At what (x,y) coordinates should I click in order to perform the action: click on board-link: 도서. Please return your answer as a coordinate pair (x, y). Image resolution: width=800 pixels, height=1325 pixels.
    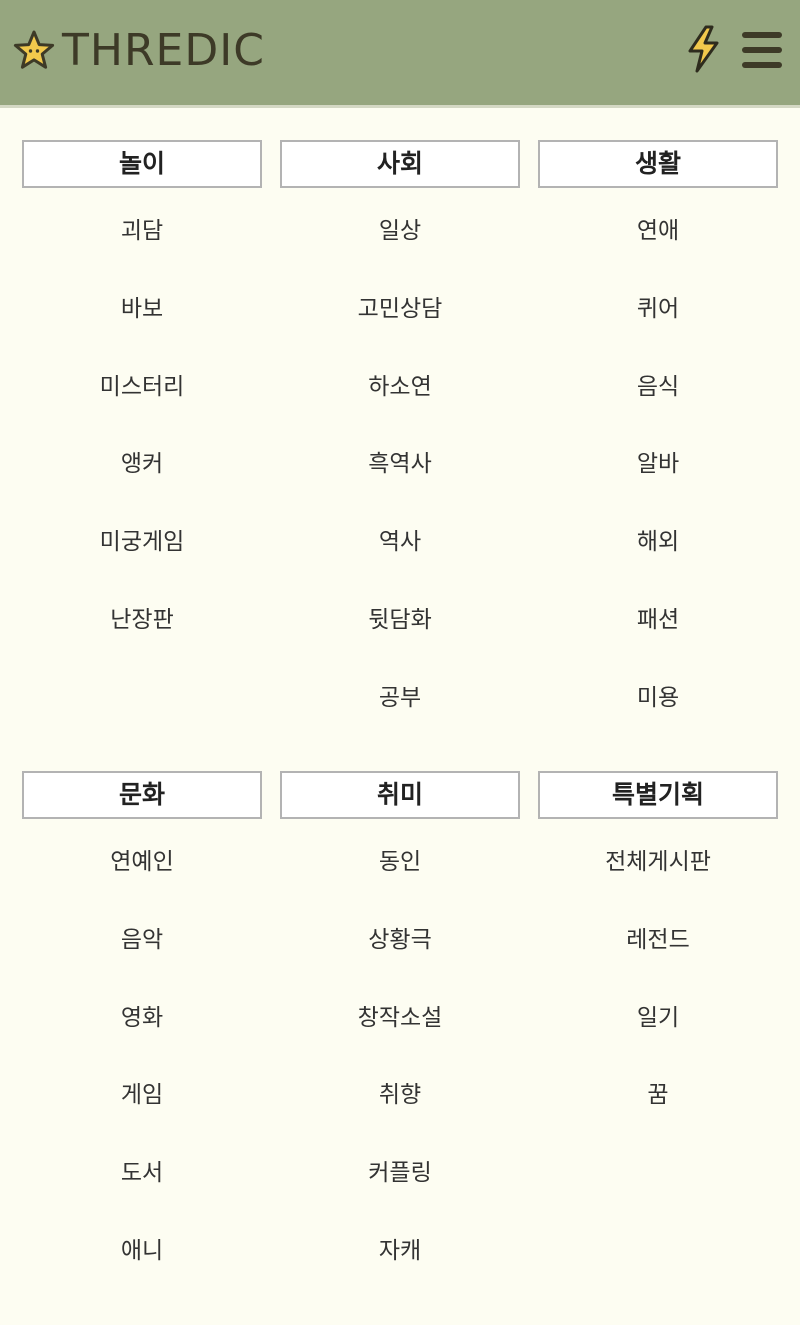
    Looking at the image, I should click on (142, 1169).